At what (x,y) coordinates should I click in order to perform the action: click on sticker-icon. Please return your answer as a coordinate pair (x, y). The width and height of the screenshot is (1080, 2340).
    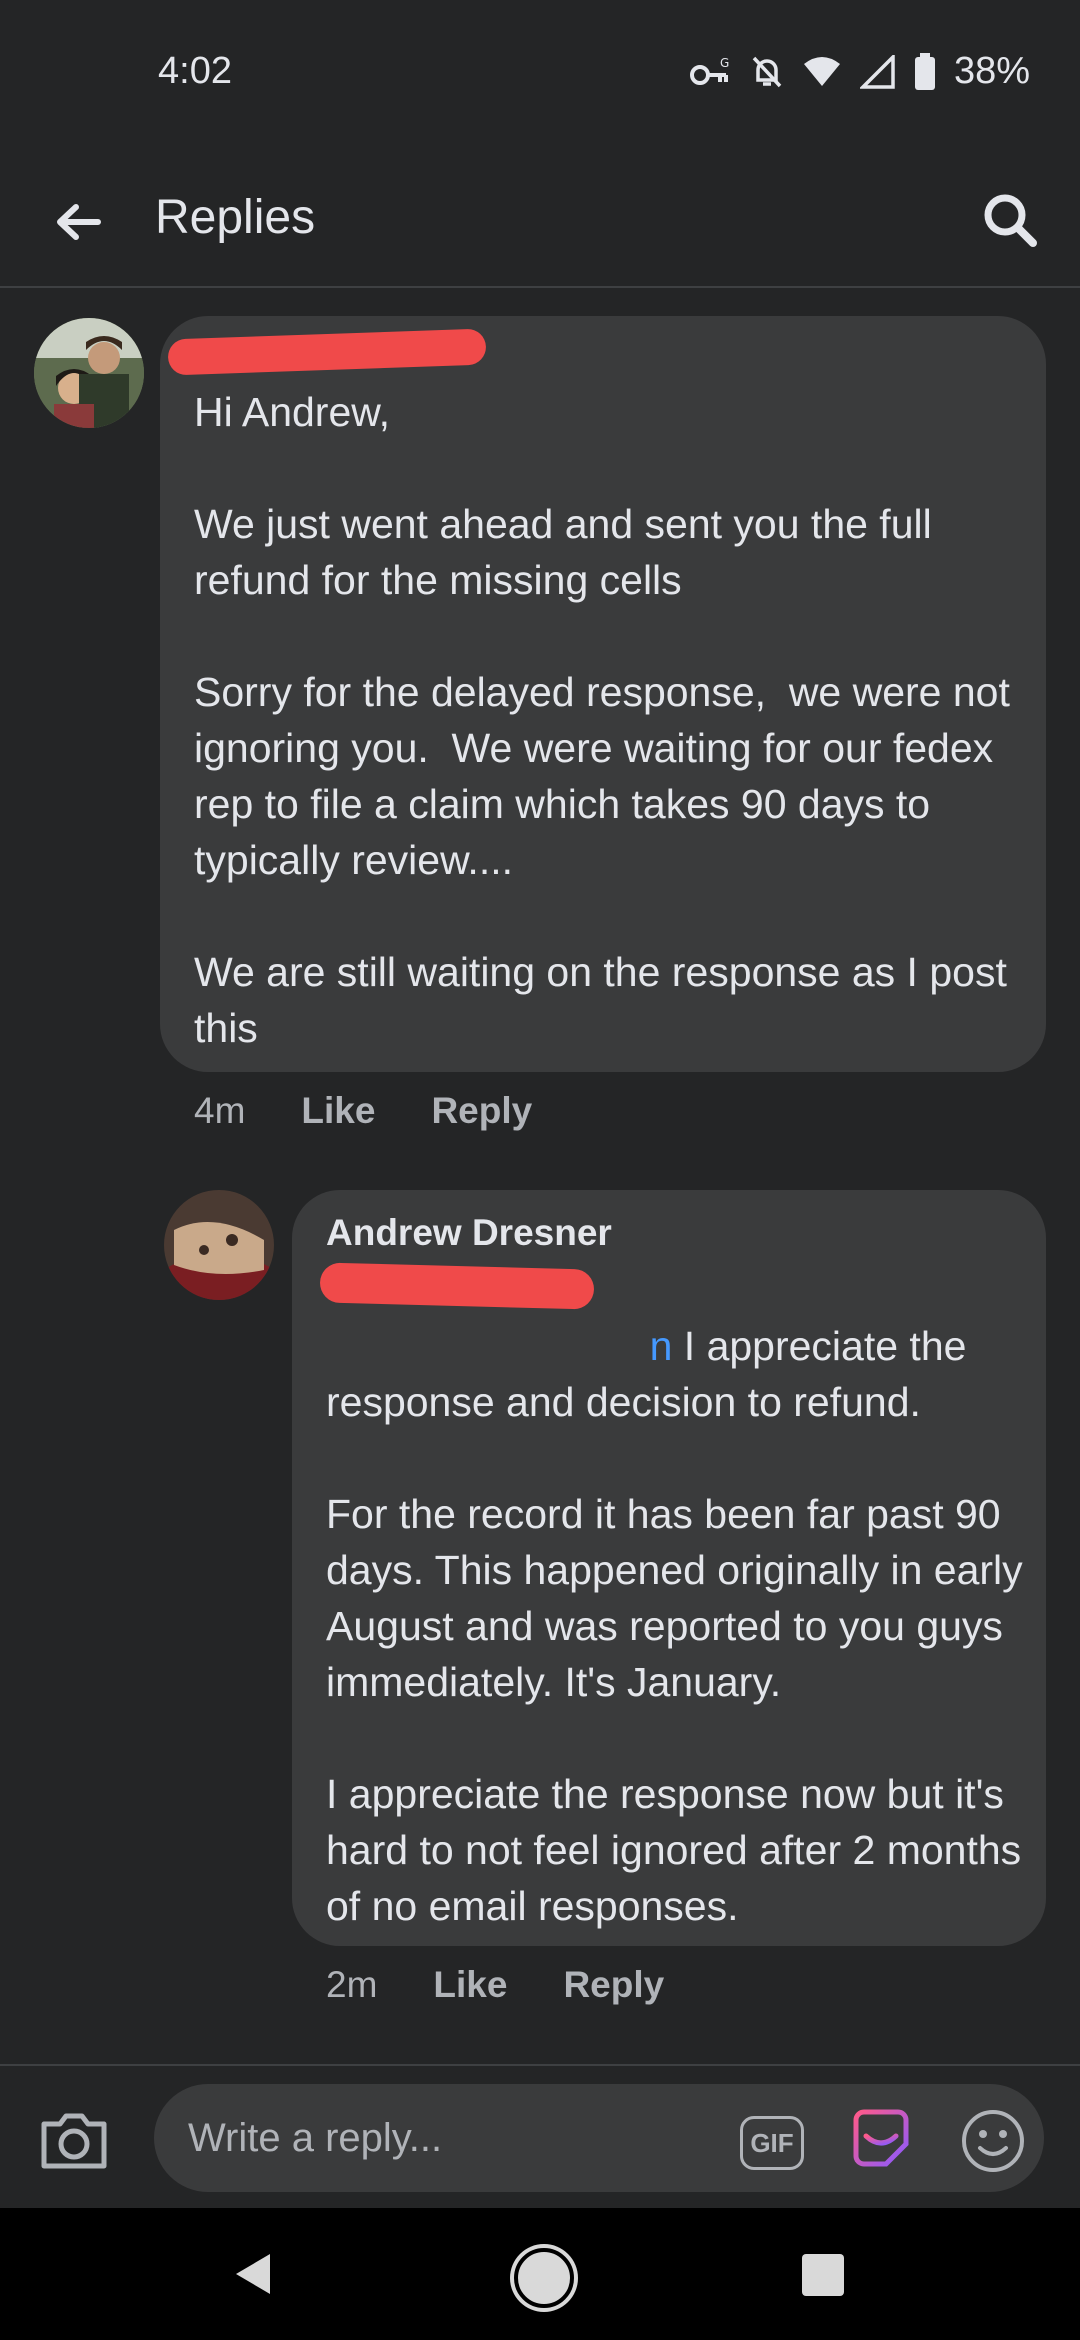
    Looking at the image, I should click on (881, 2138).